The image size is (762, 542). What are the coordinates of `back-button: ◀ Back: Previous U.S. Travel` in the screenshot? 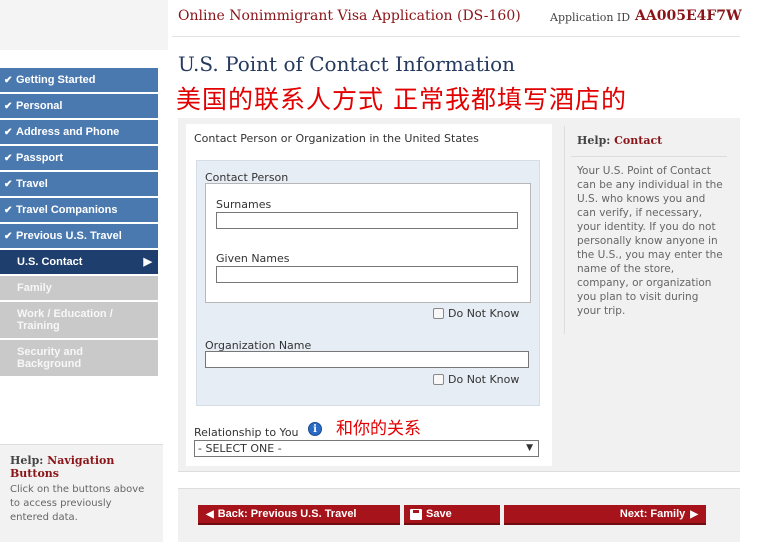 It's located at (299, 515).